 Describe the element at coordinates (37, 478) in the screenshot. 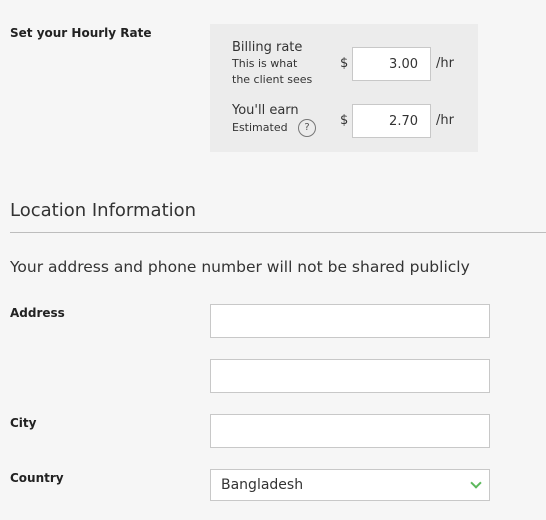

I see `country-label: Country` at that location.